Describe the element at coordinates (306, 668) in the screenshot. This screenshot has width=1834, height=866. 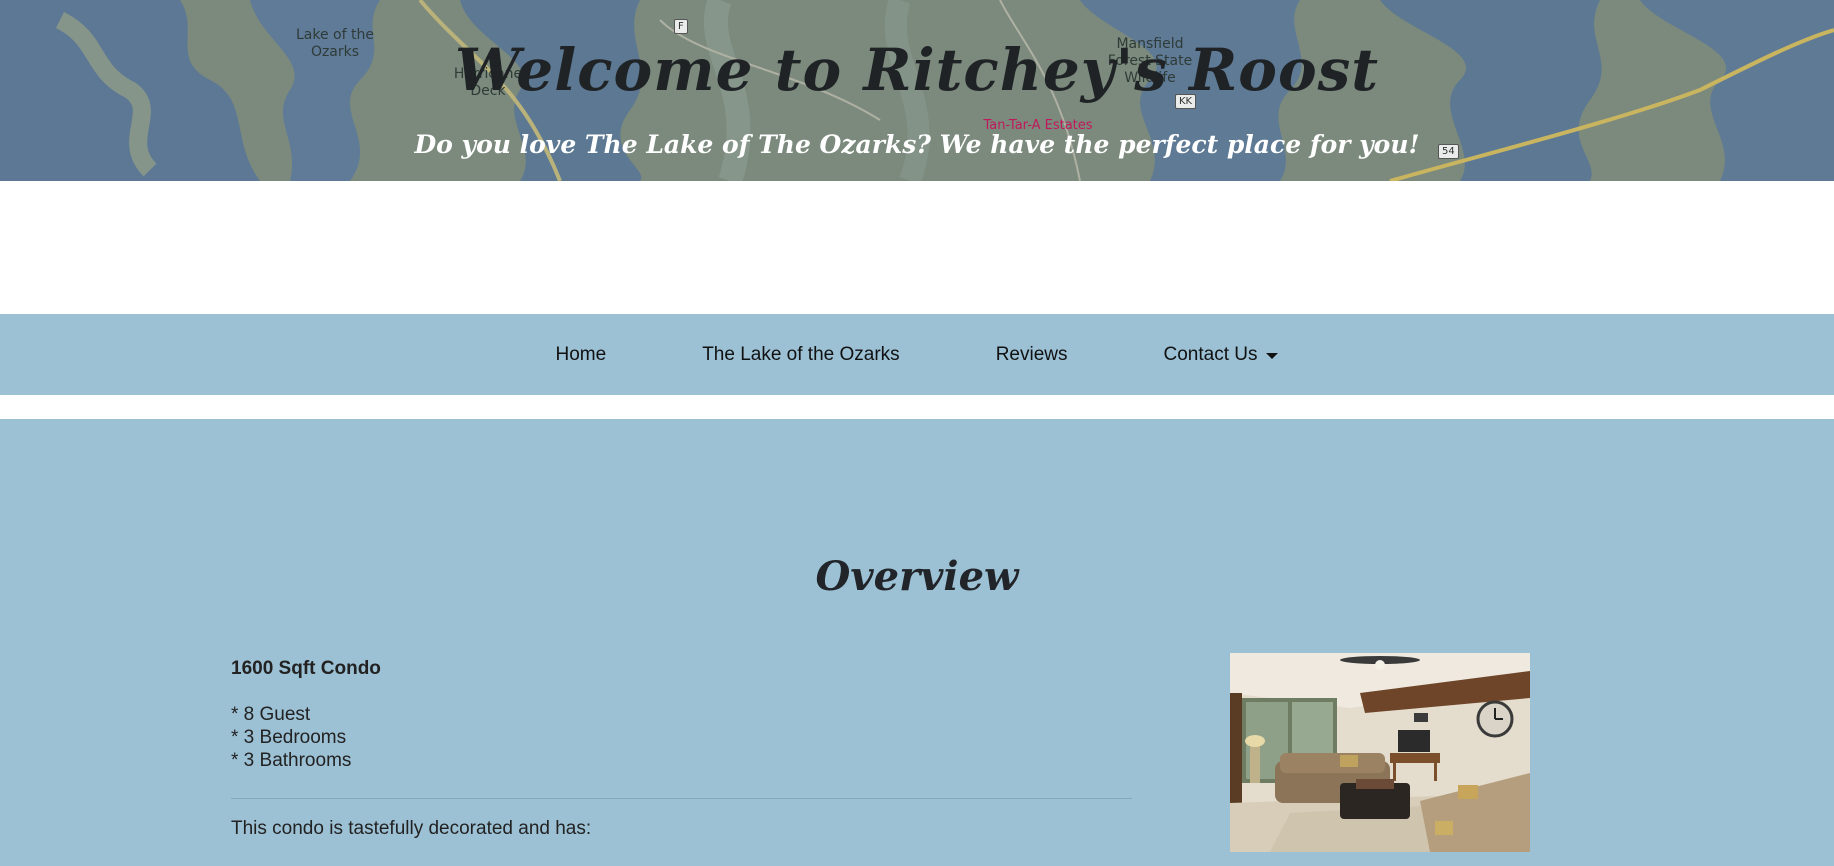
I see `condo-size-heading: 1600 Sqft Condo` at that location.